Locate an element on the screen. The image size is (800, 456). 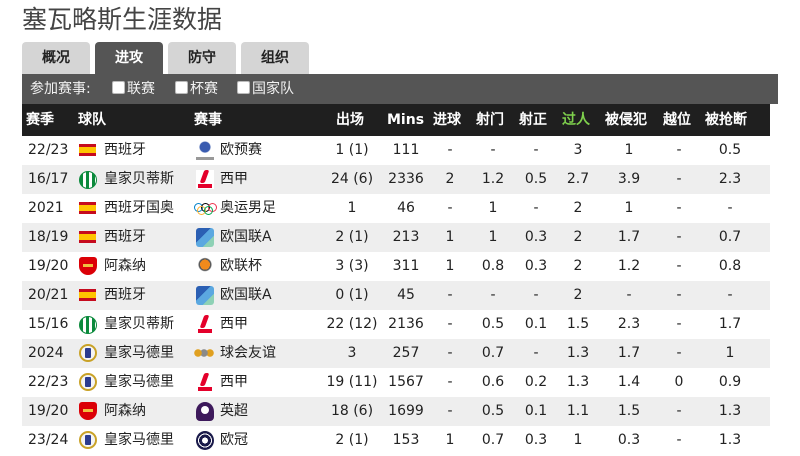
apps-cell: 19 (11) is located at coordinates (352, 382).